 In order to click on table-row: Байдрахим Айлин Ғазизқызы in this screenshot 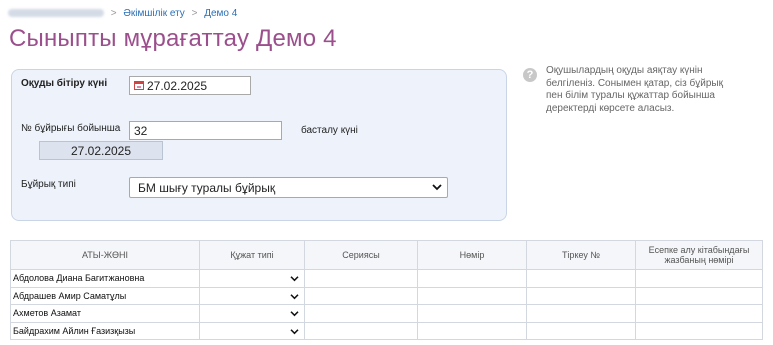, I will do `click(386, 330)`.